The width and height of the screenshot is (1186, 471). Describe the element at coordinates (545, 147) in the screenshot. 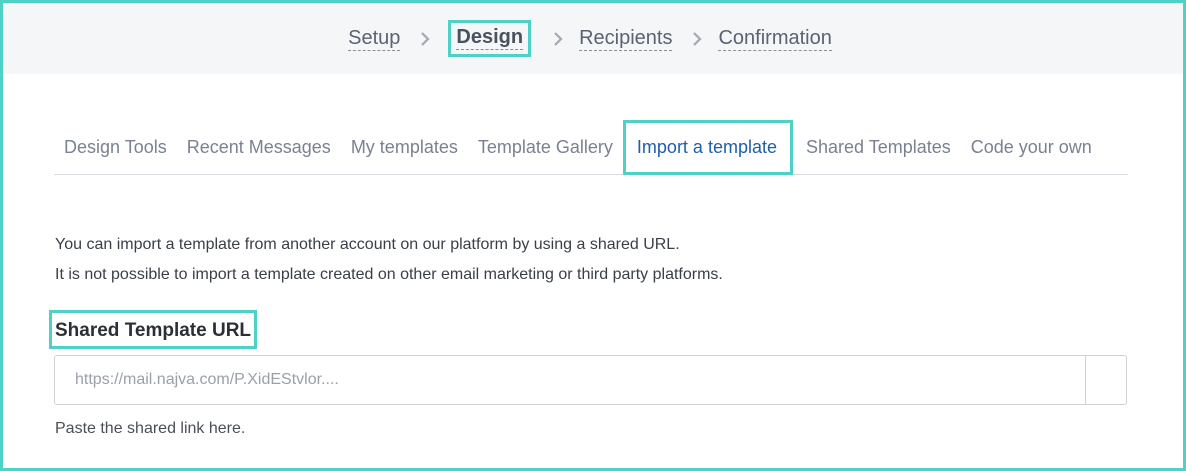

I see `tab-template-gallery: Template Gallery` at that location.